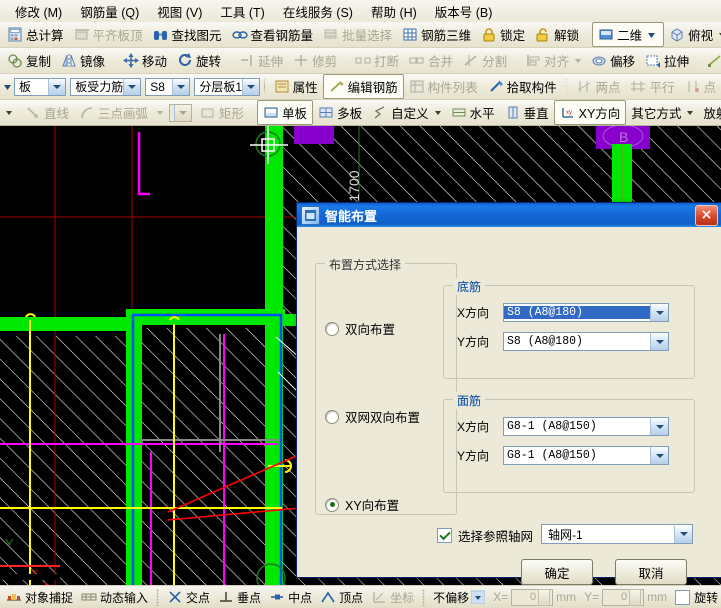 This screenshot has width=721, height=608. Describe the element at coordinates (108, 34) in the screenshot. I see `toolbar-button-align-slab-top: 平齐板顶` at that location.